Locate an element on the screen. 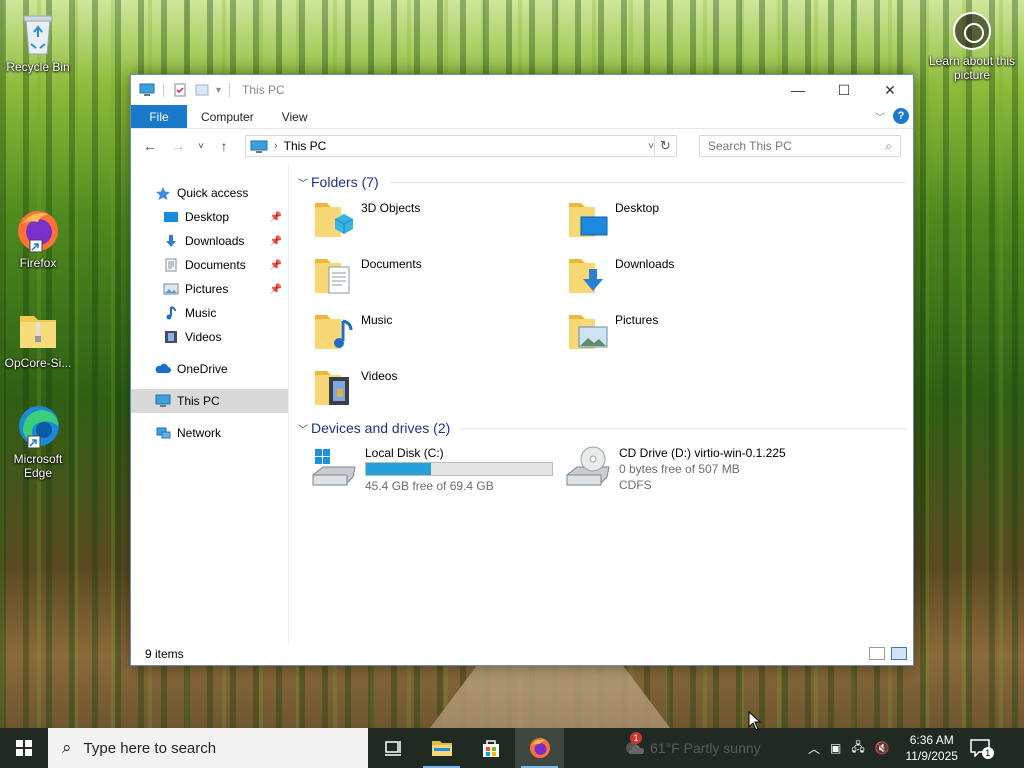 The height and width of the screenshot is (768, 1024). volume-muted-icon: 🔇 is located at coordinates (882, 748).